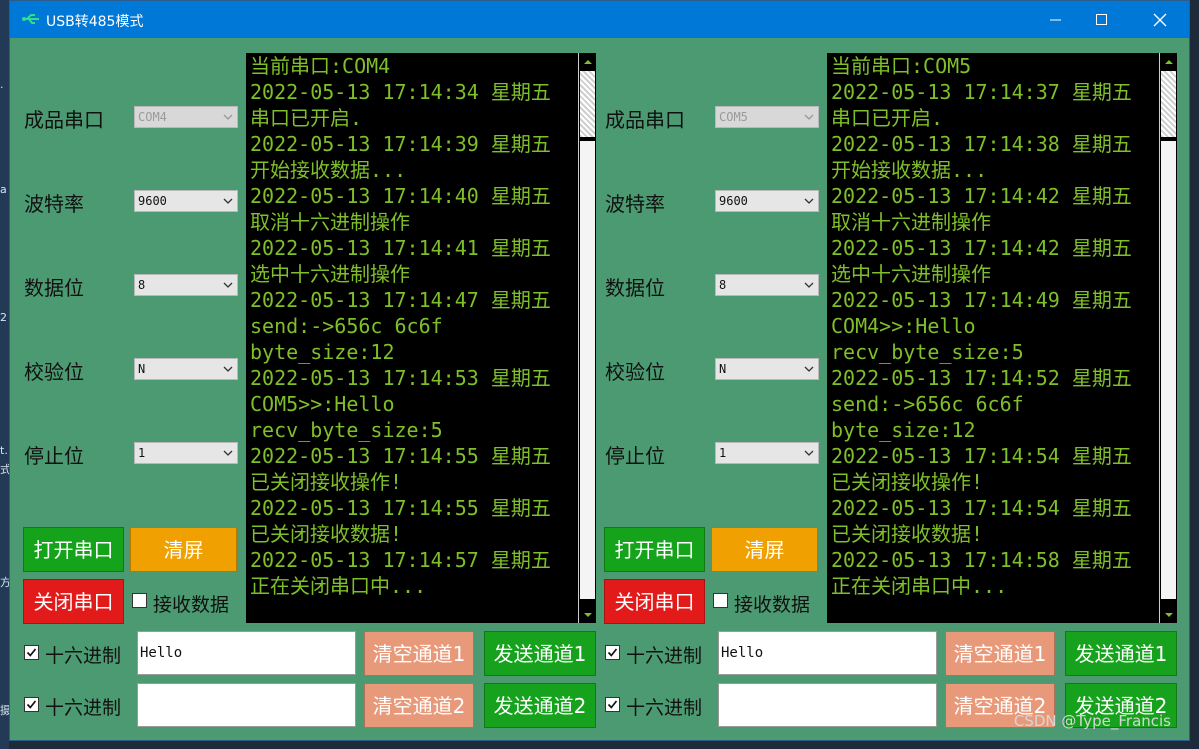  Describe the element at coordinates (767, 117) in the screenshot. I see `port-select: COM5` at that location.